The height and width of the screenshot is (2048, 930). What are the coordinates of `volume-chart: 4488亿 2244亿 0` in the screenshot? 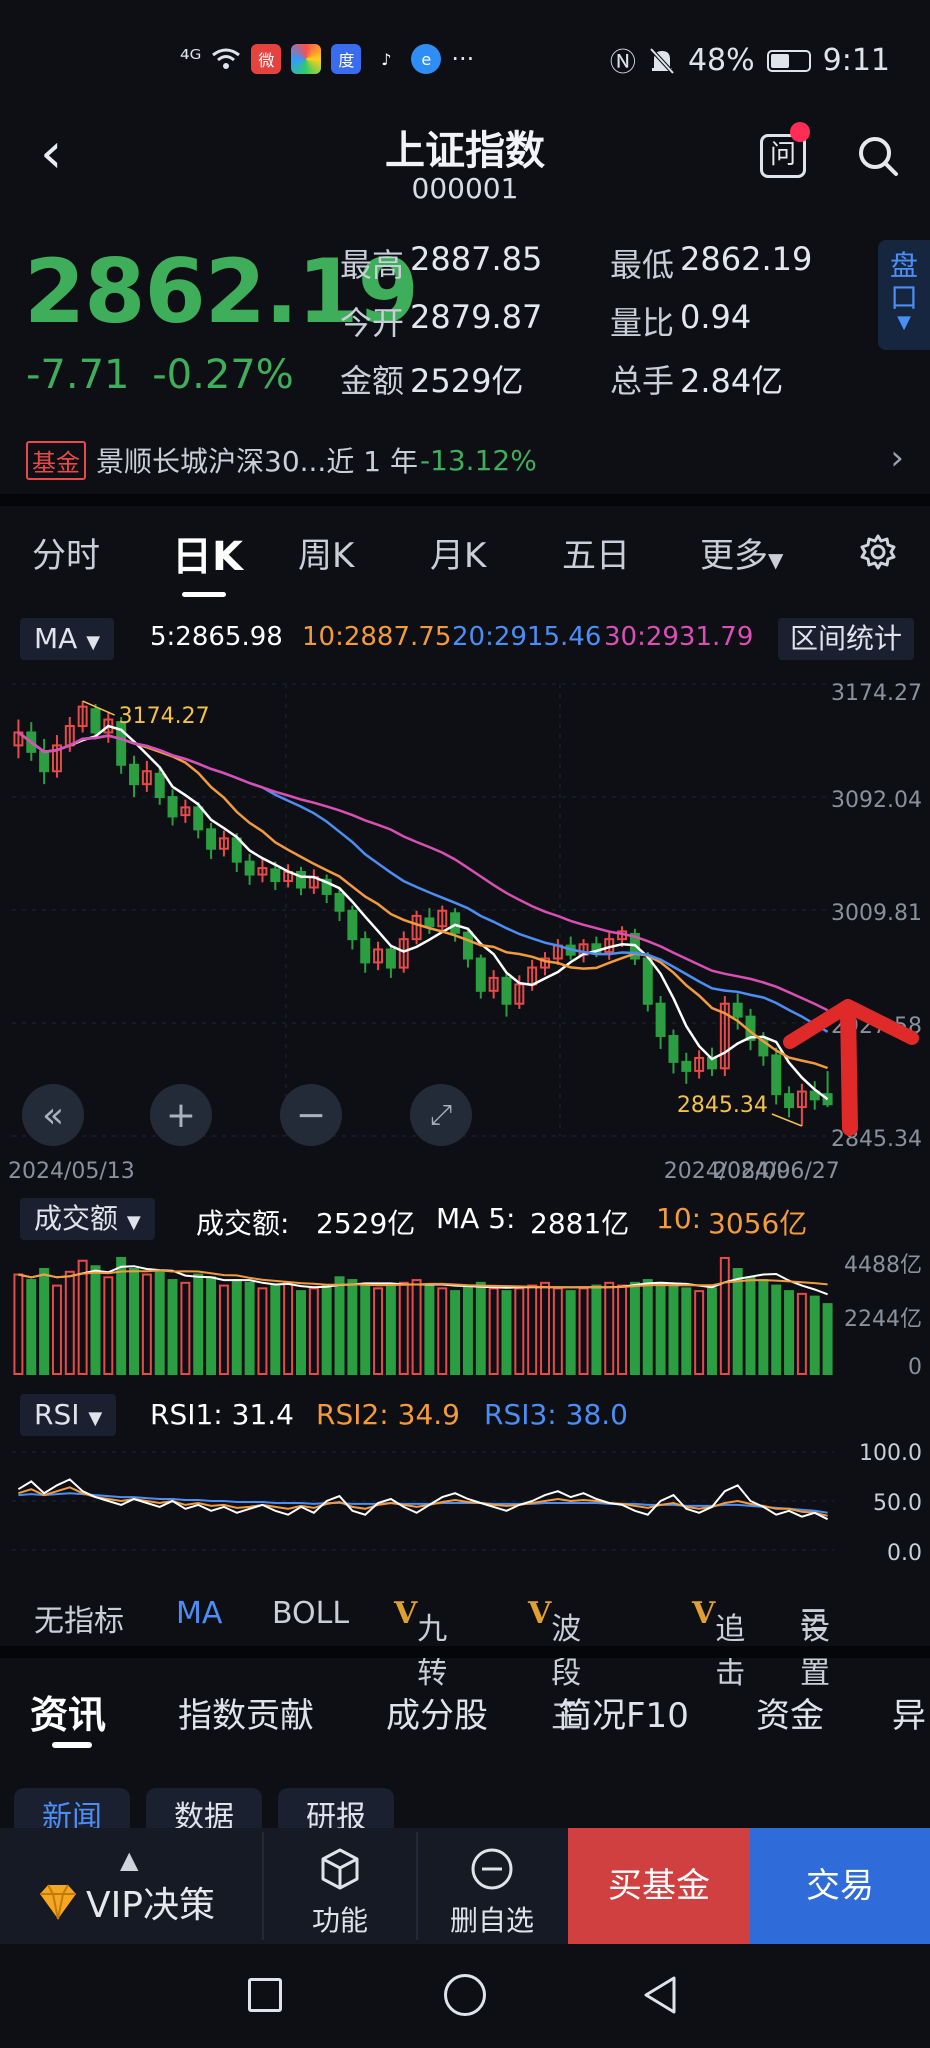 It's located at (467, 1316).